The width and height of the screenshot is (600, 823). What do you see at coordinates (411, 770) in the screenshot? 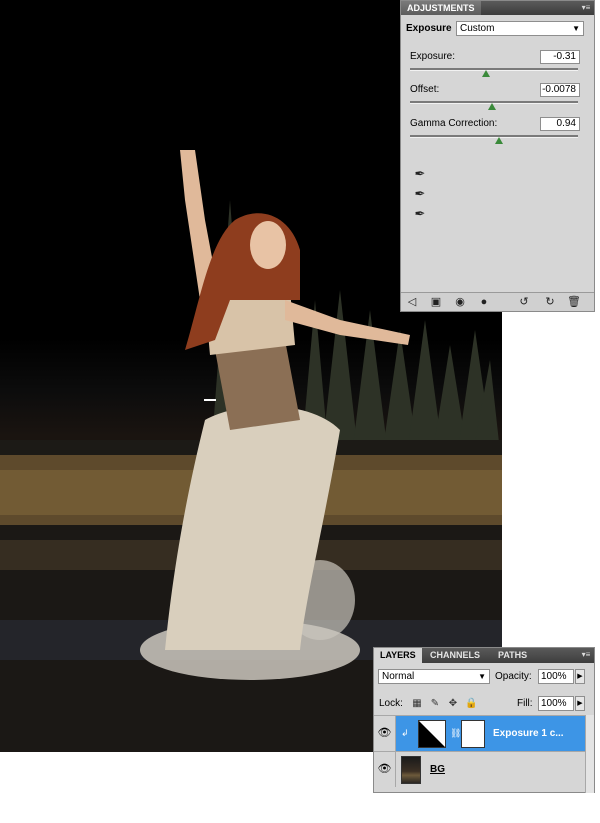
I see `layer-thumbnail-bg` at bounding box center [411, 770].